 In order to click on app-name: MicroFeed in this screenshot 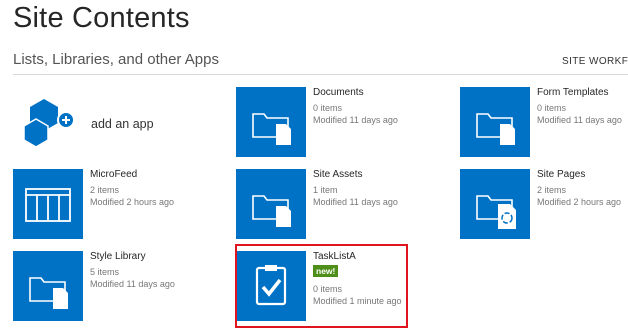, I will do `click(113, 174)`.